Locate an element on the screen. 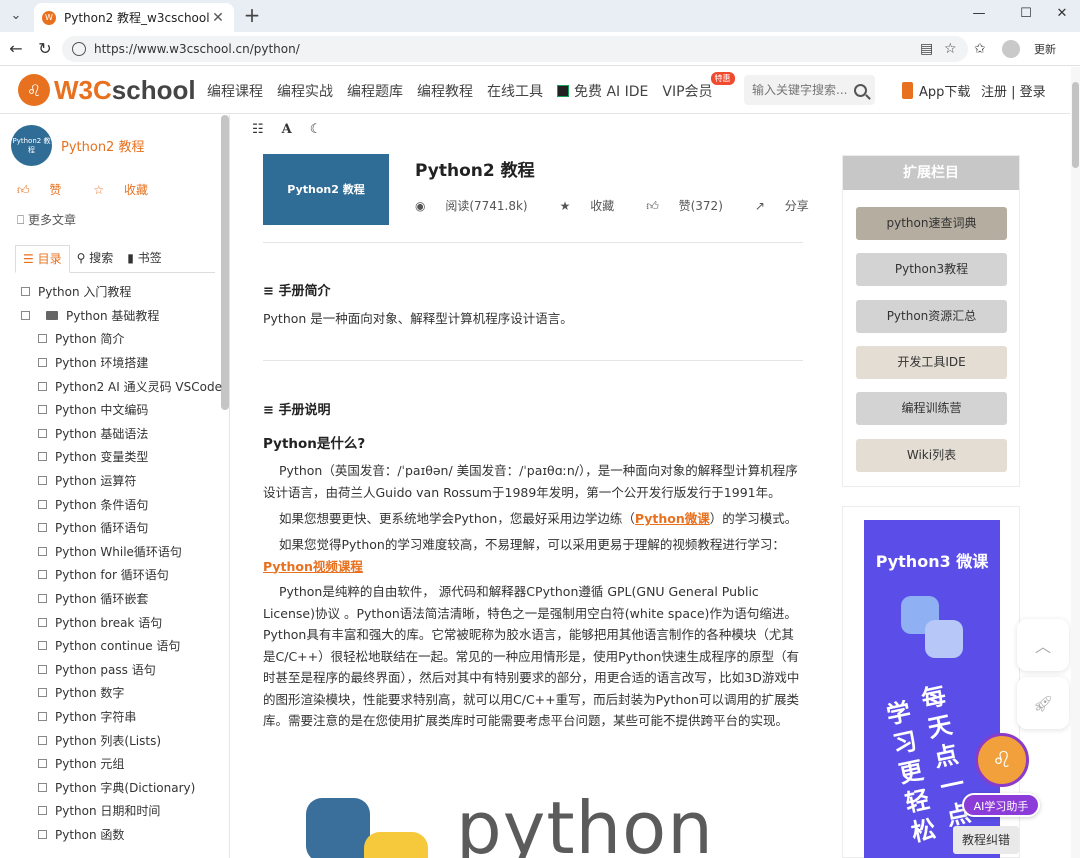  share-button: ↗ 分享 is located at coordinates (790, 205).